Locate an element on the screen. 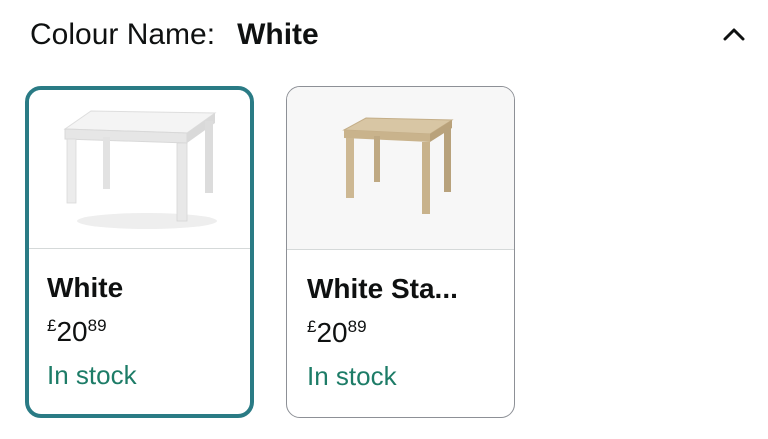 The height and width of the screenshot is (439, 768). oak-side-table-image is located at coordinates (397, 165).